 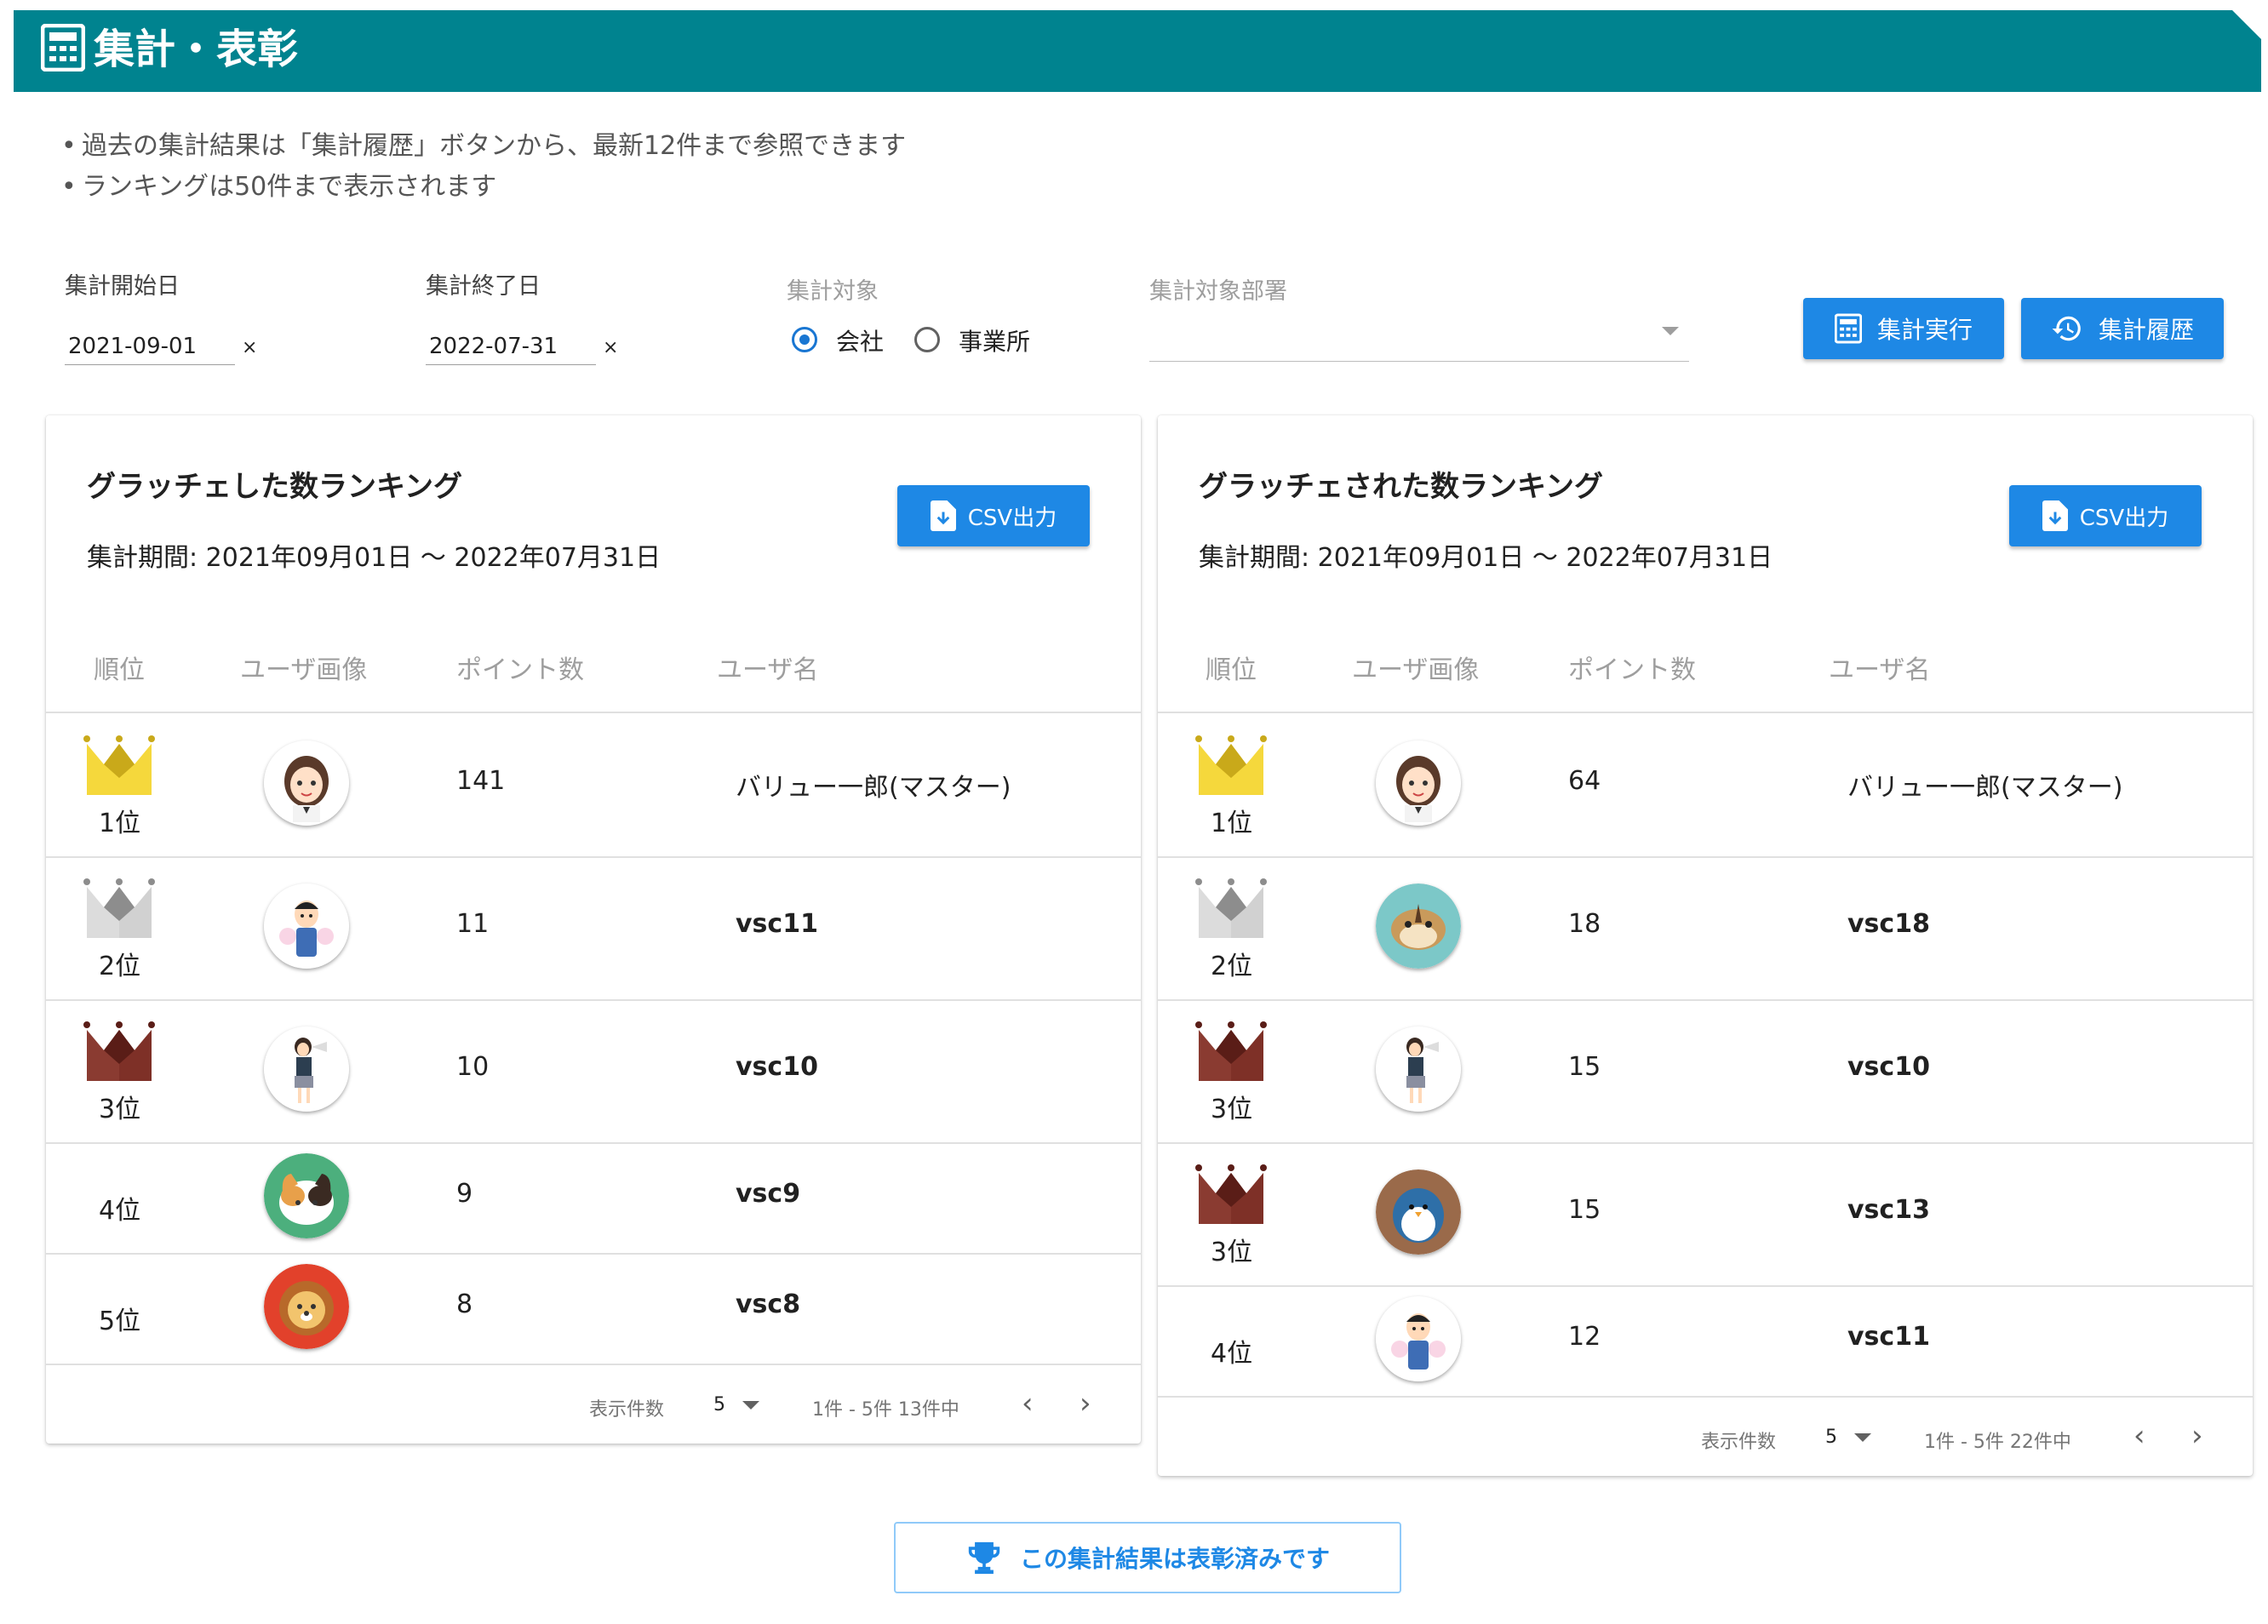 I want to click on target-label: 集計対象, so click(x=833, y=291).